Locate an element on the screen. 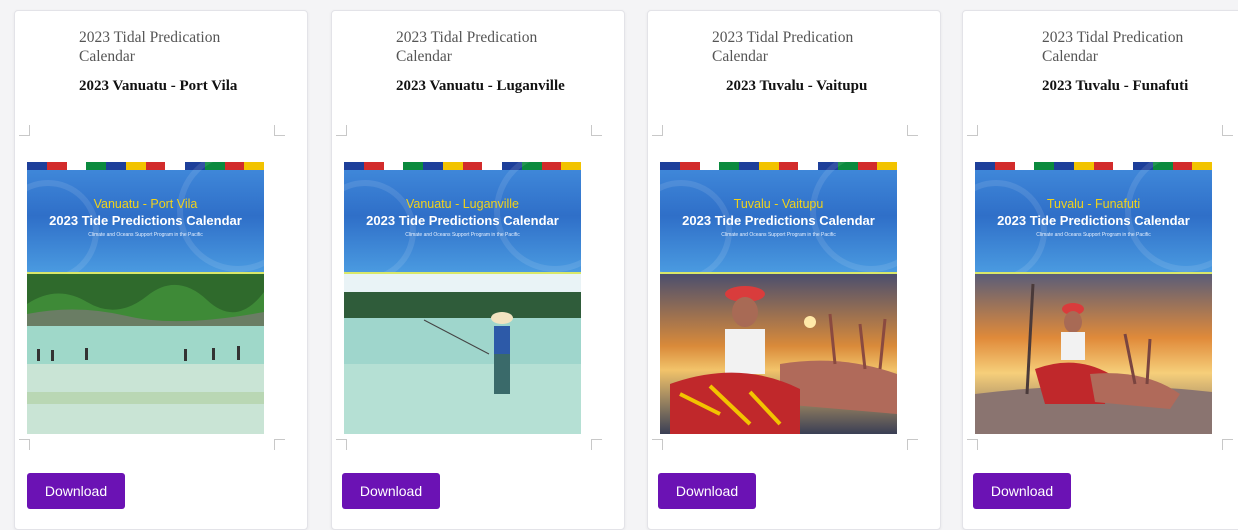 Image resolution: width=1238 pixels, height=530 pixels. fishing-lagoon-photo is located at coordinates (462, 354).